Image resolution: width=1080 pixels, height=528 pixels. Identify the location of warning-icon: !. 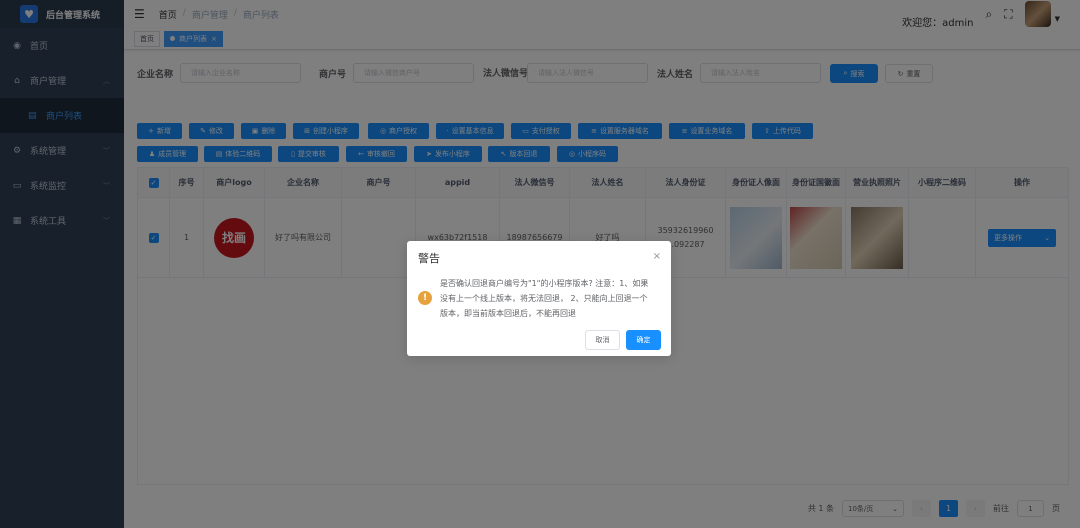
(425, 298).